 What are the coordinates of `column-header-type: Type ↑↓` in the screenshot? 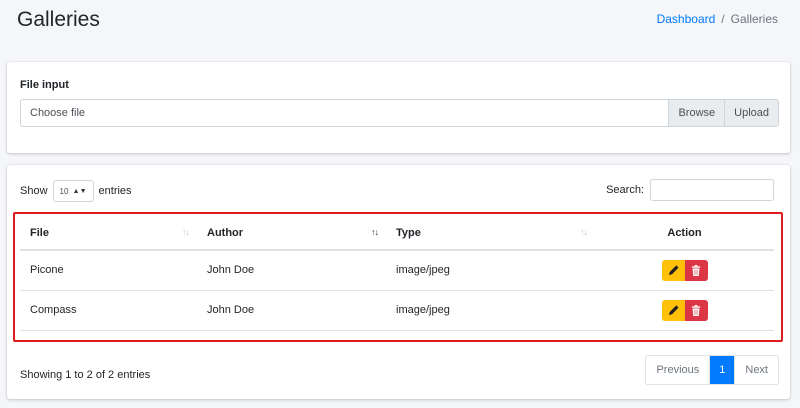 It's located at (490, 233).